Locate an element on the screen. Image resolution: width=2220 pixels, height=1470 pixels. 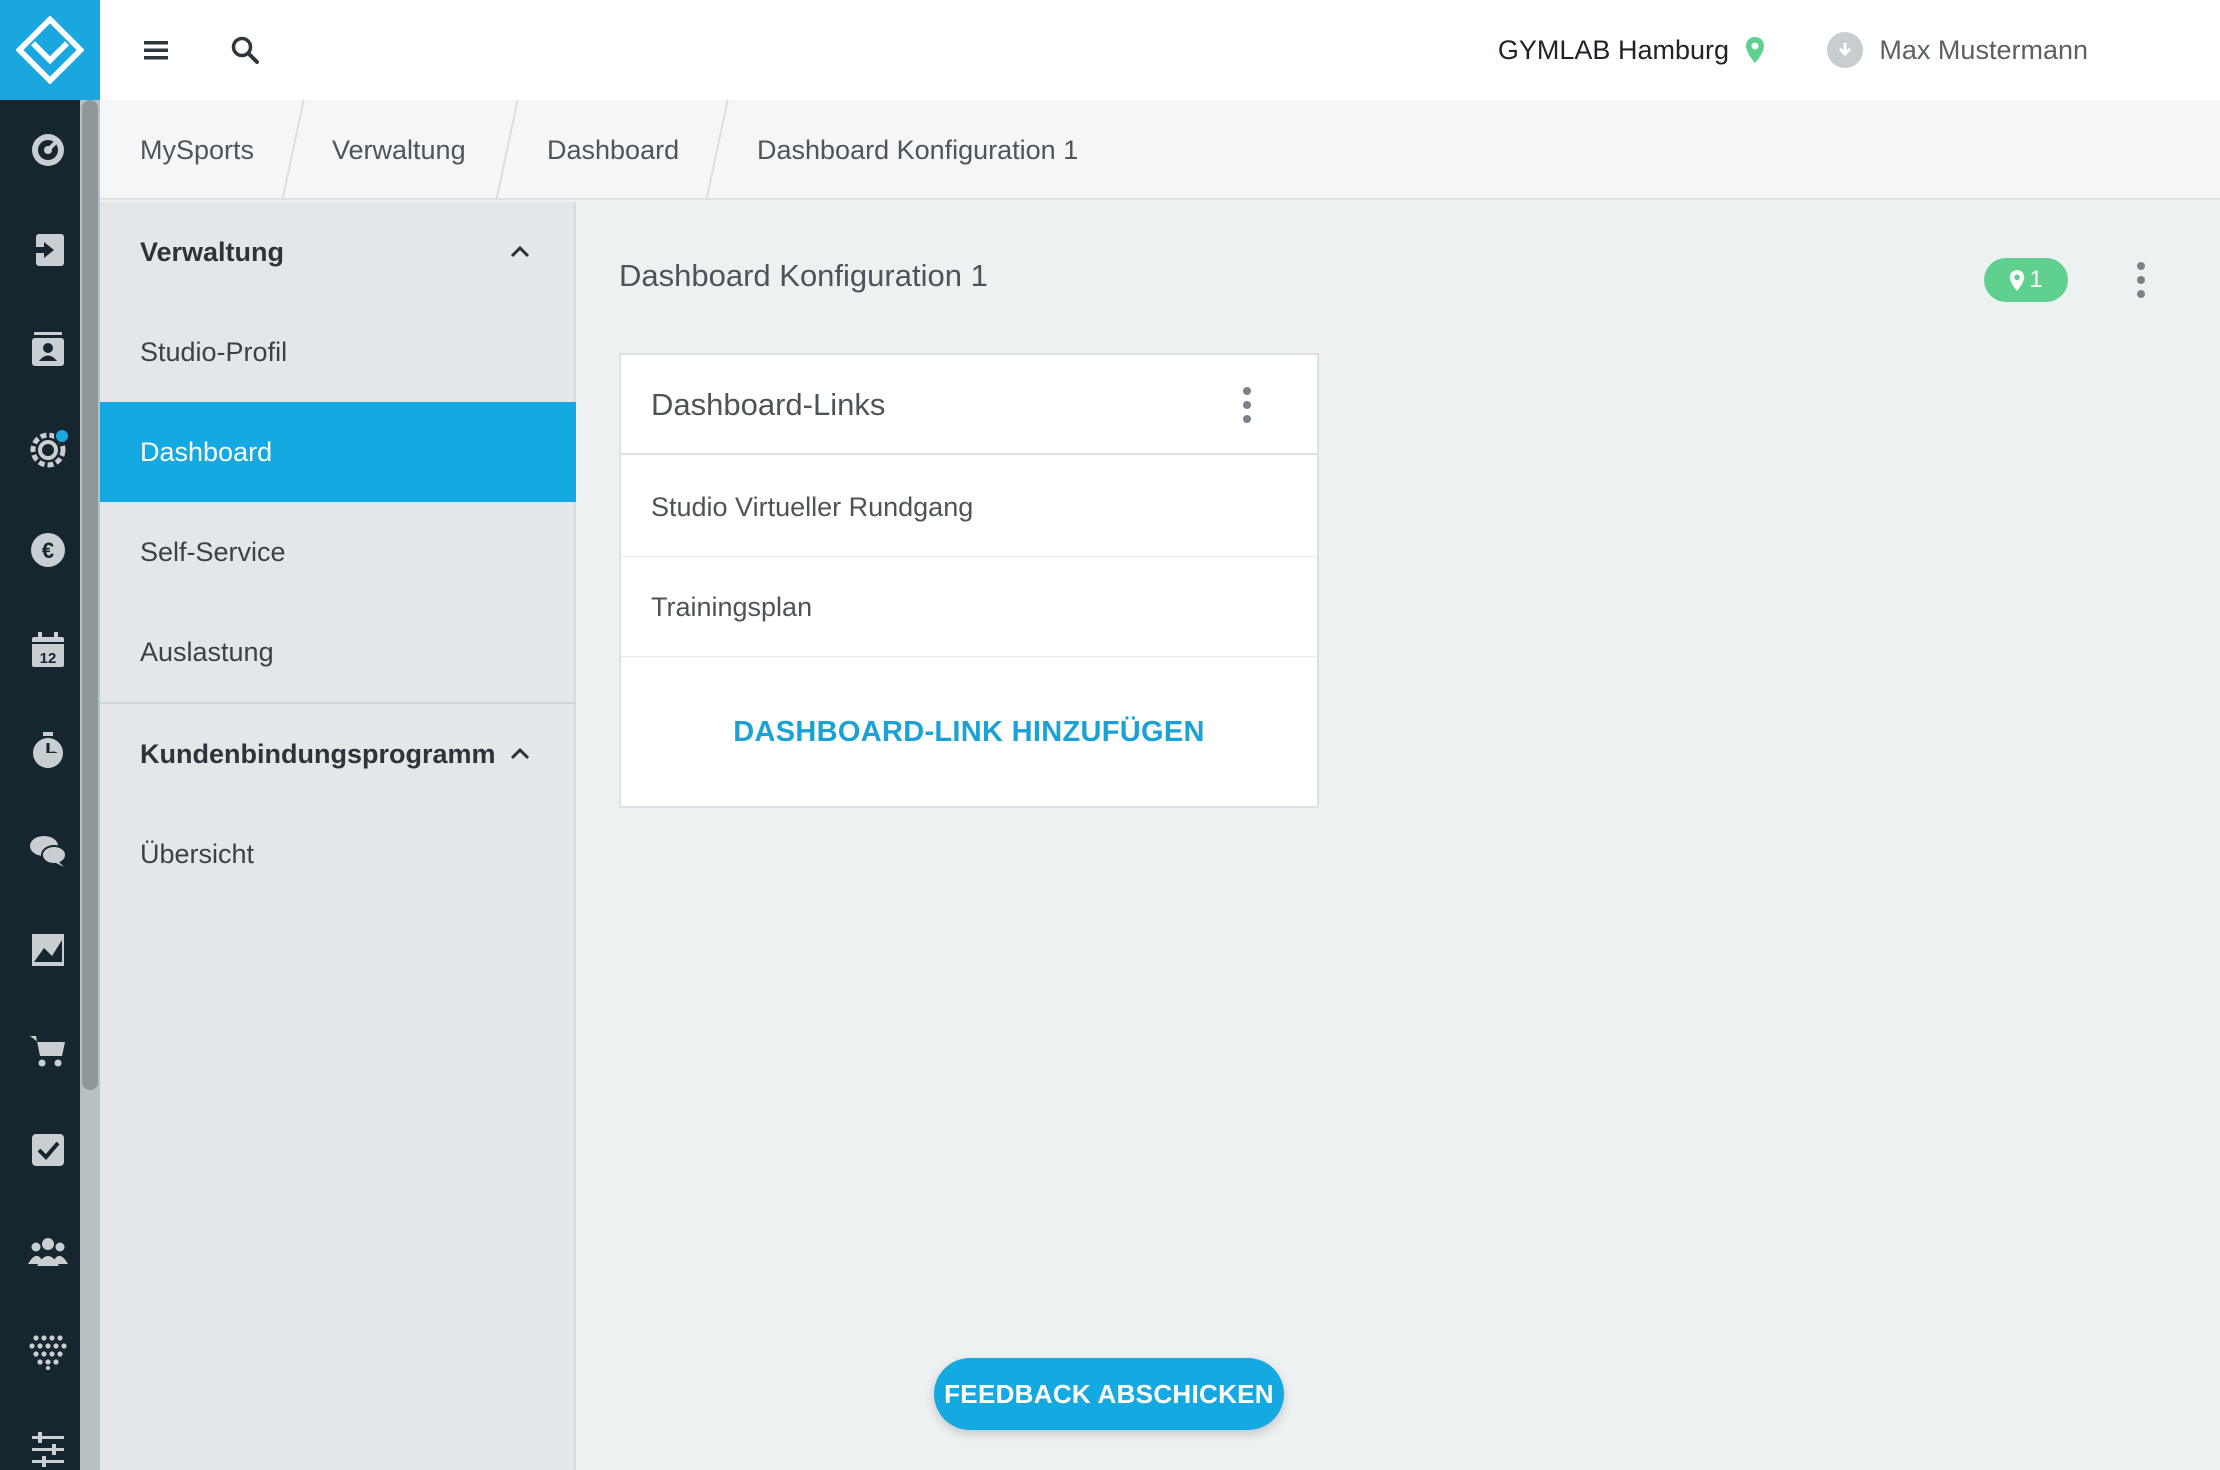
group-icon is located at coordinates (48, 1250).